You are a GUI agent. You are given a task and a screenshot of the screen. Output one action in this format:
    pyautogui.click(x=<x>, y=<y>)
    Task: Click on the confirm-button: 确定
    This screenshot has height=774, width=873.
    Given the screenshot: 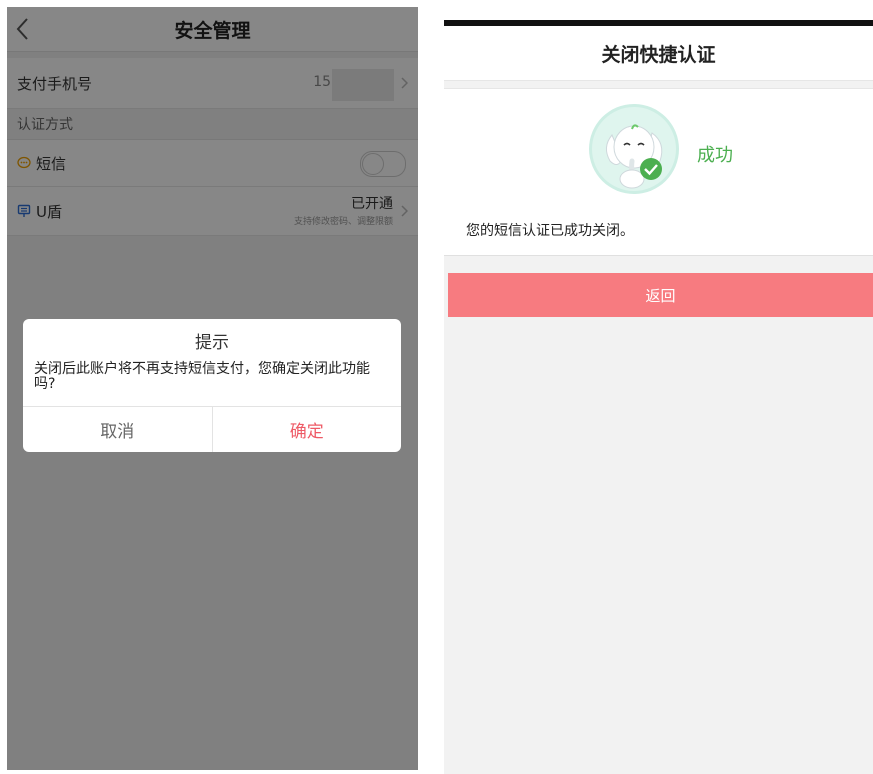 What is the action you would take?
    pyautogui.click(x=307, y=429)
    